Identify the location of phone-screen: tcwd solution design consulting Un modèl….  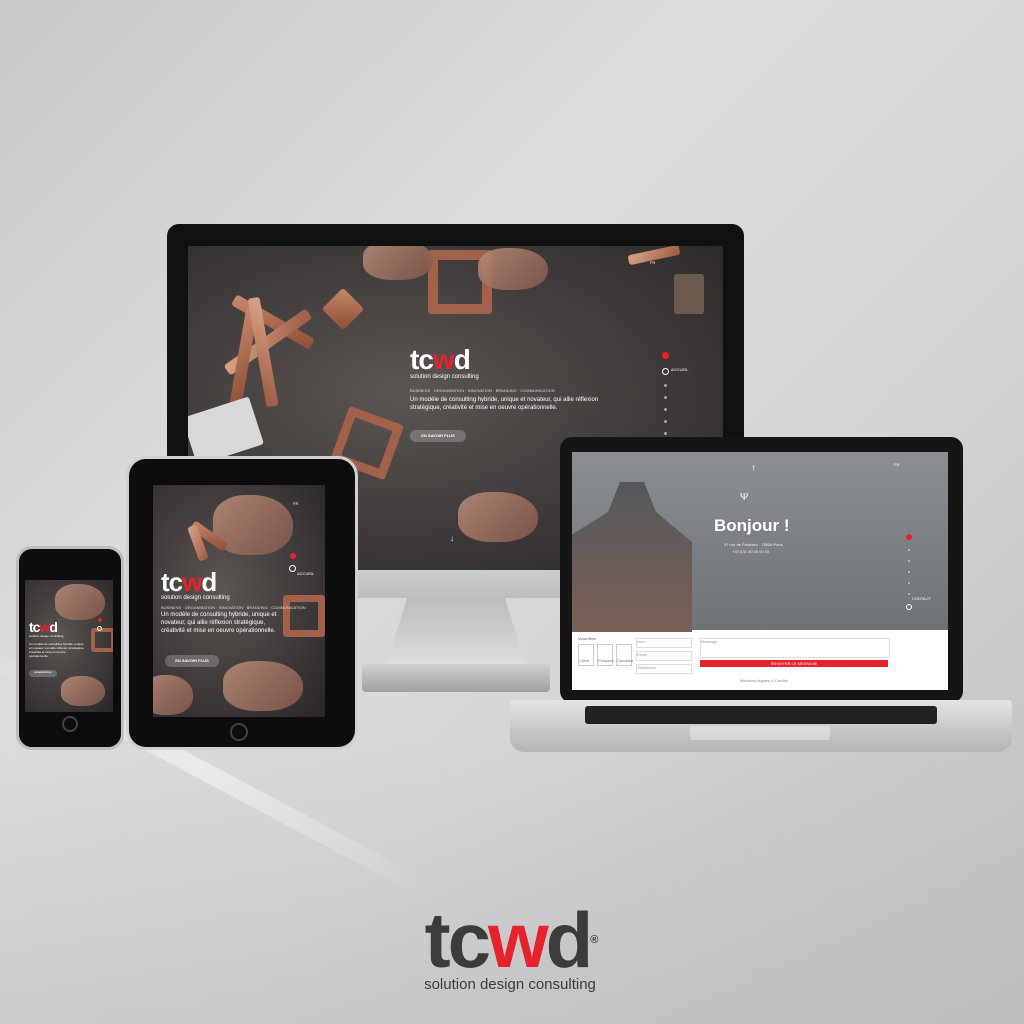
(69, 646).